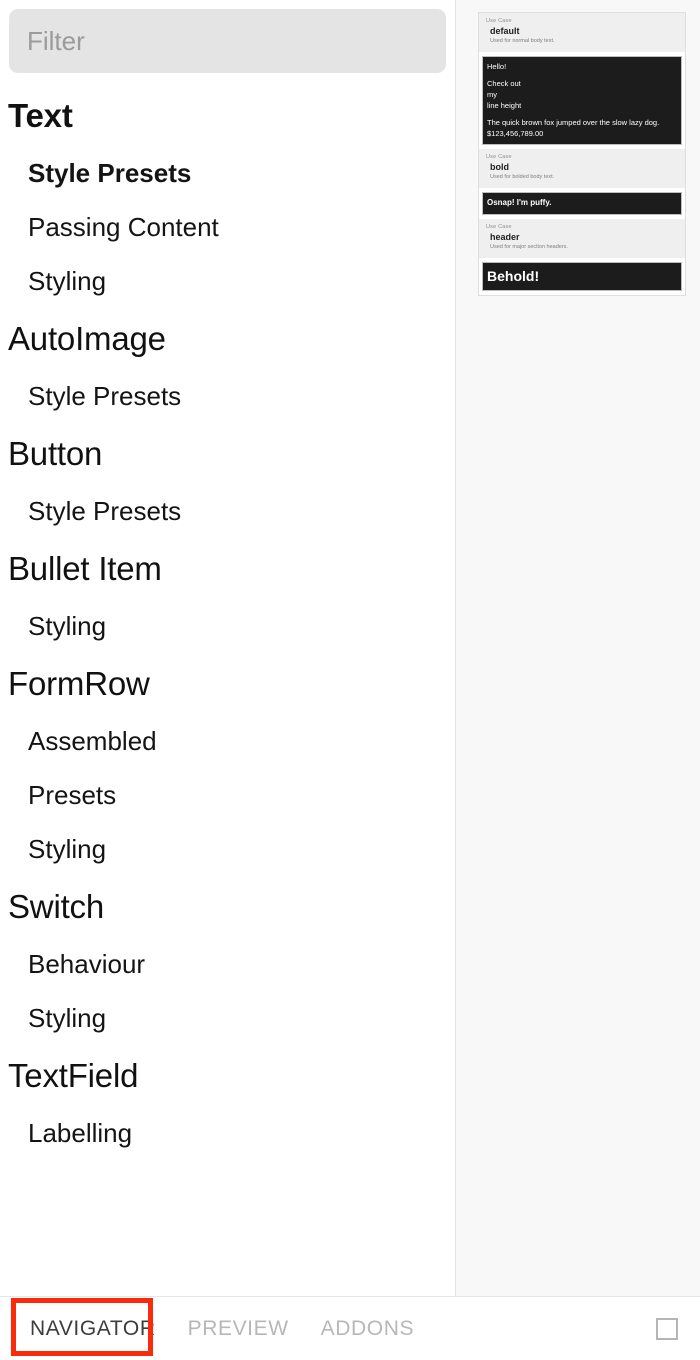 The image size is (700, 1360). What do you see at coordinates (367, 1328) in the screenshot?
I see `tab-addons: ADDONS` at bounding box center [367, 1328].